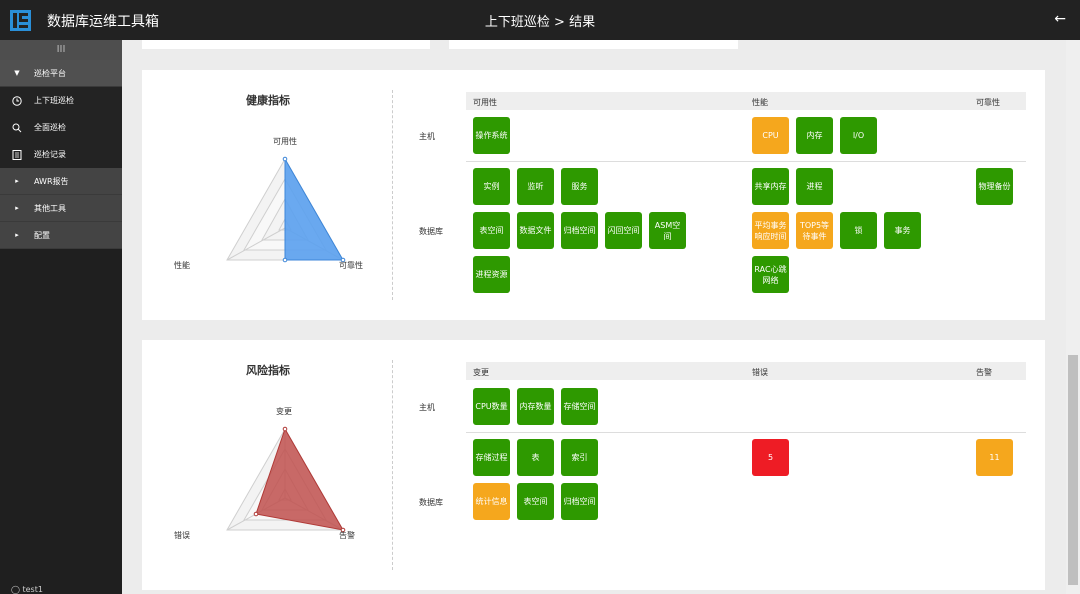  What do you see at coordinates (299, 479) in the screenshot?
I see `risk-radar-area` at bounding box center [299, 479].